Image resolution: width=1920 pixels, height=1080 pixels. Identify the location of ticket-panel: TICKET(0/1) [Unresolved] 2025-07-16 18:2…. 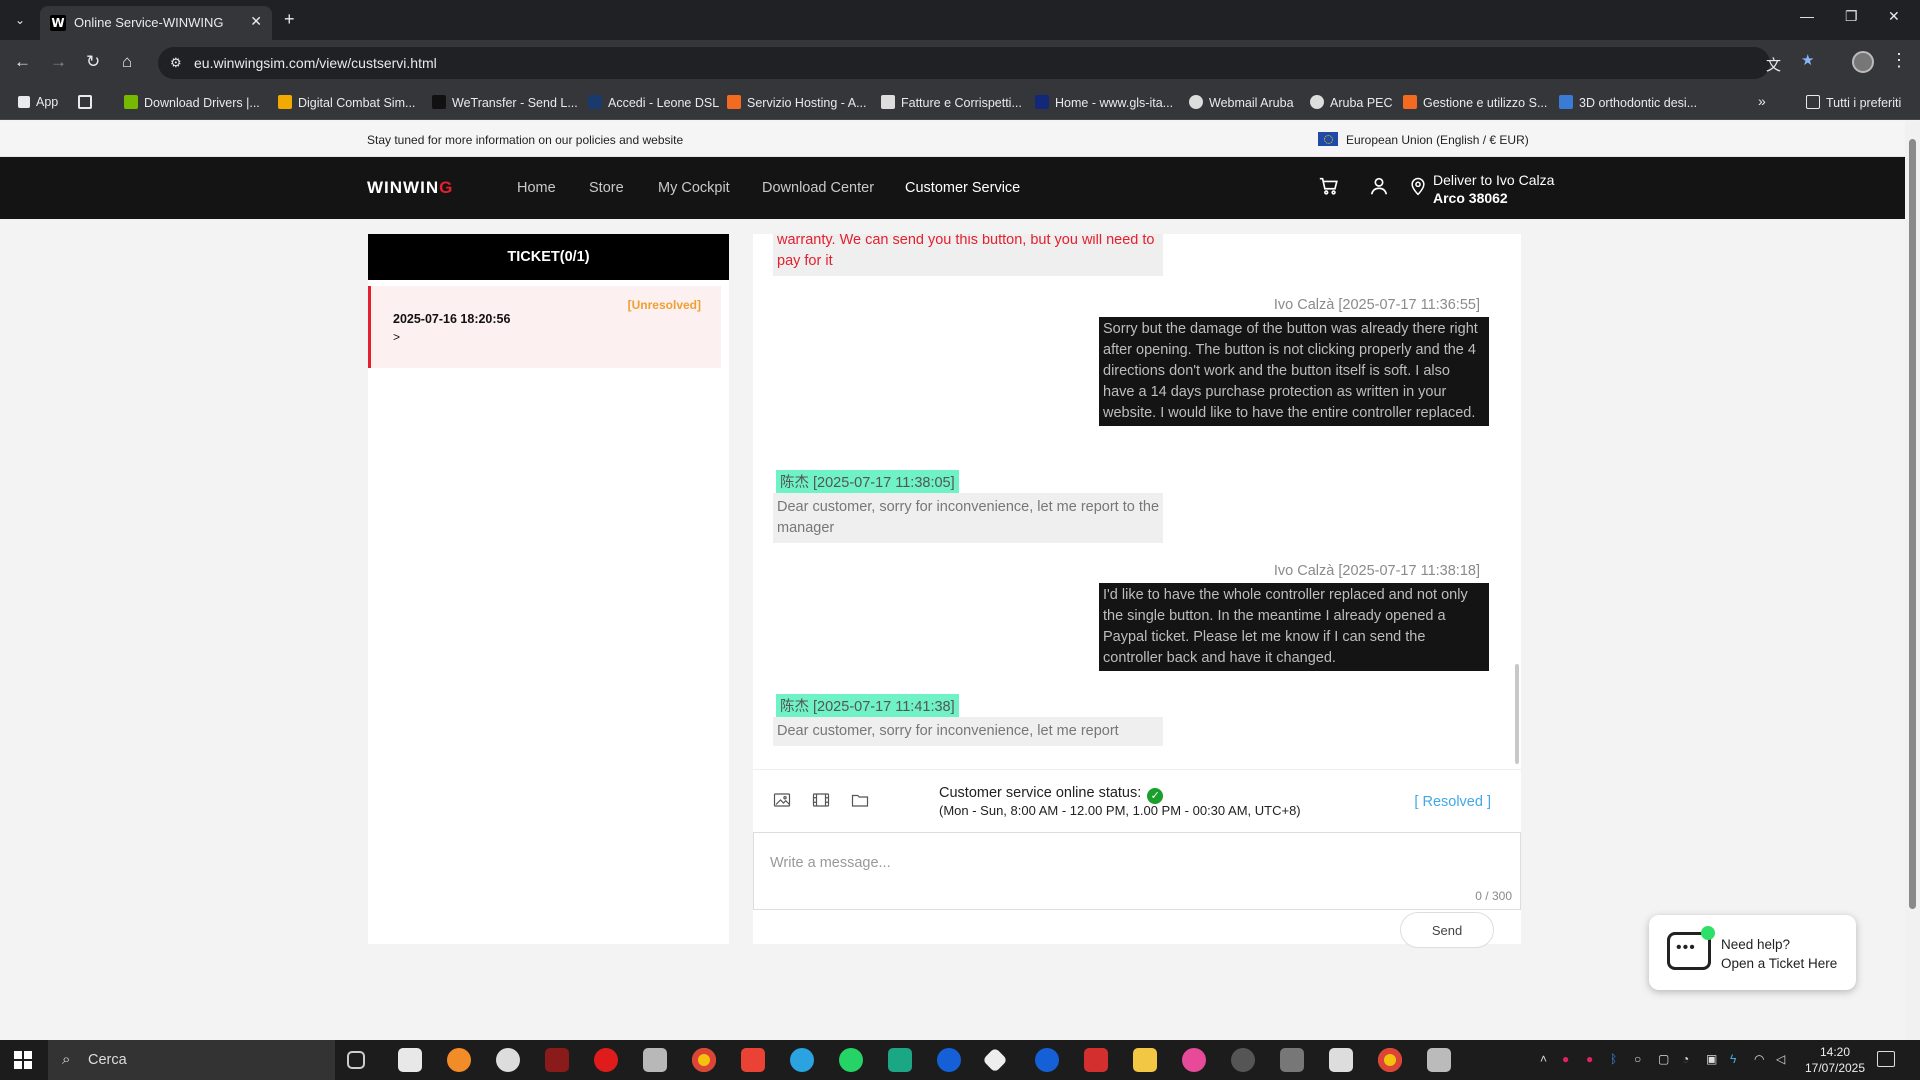
(548, 589).